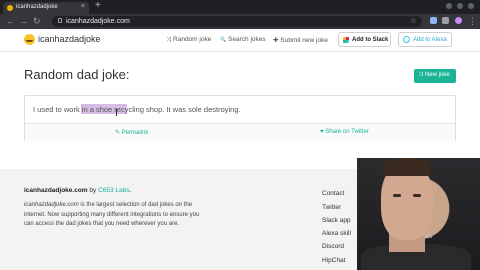  What do you see at coordinates (83, 6) in the screenshot?
I see `tab-close-icon: ×` at bounding box center [83, 6].